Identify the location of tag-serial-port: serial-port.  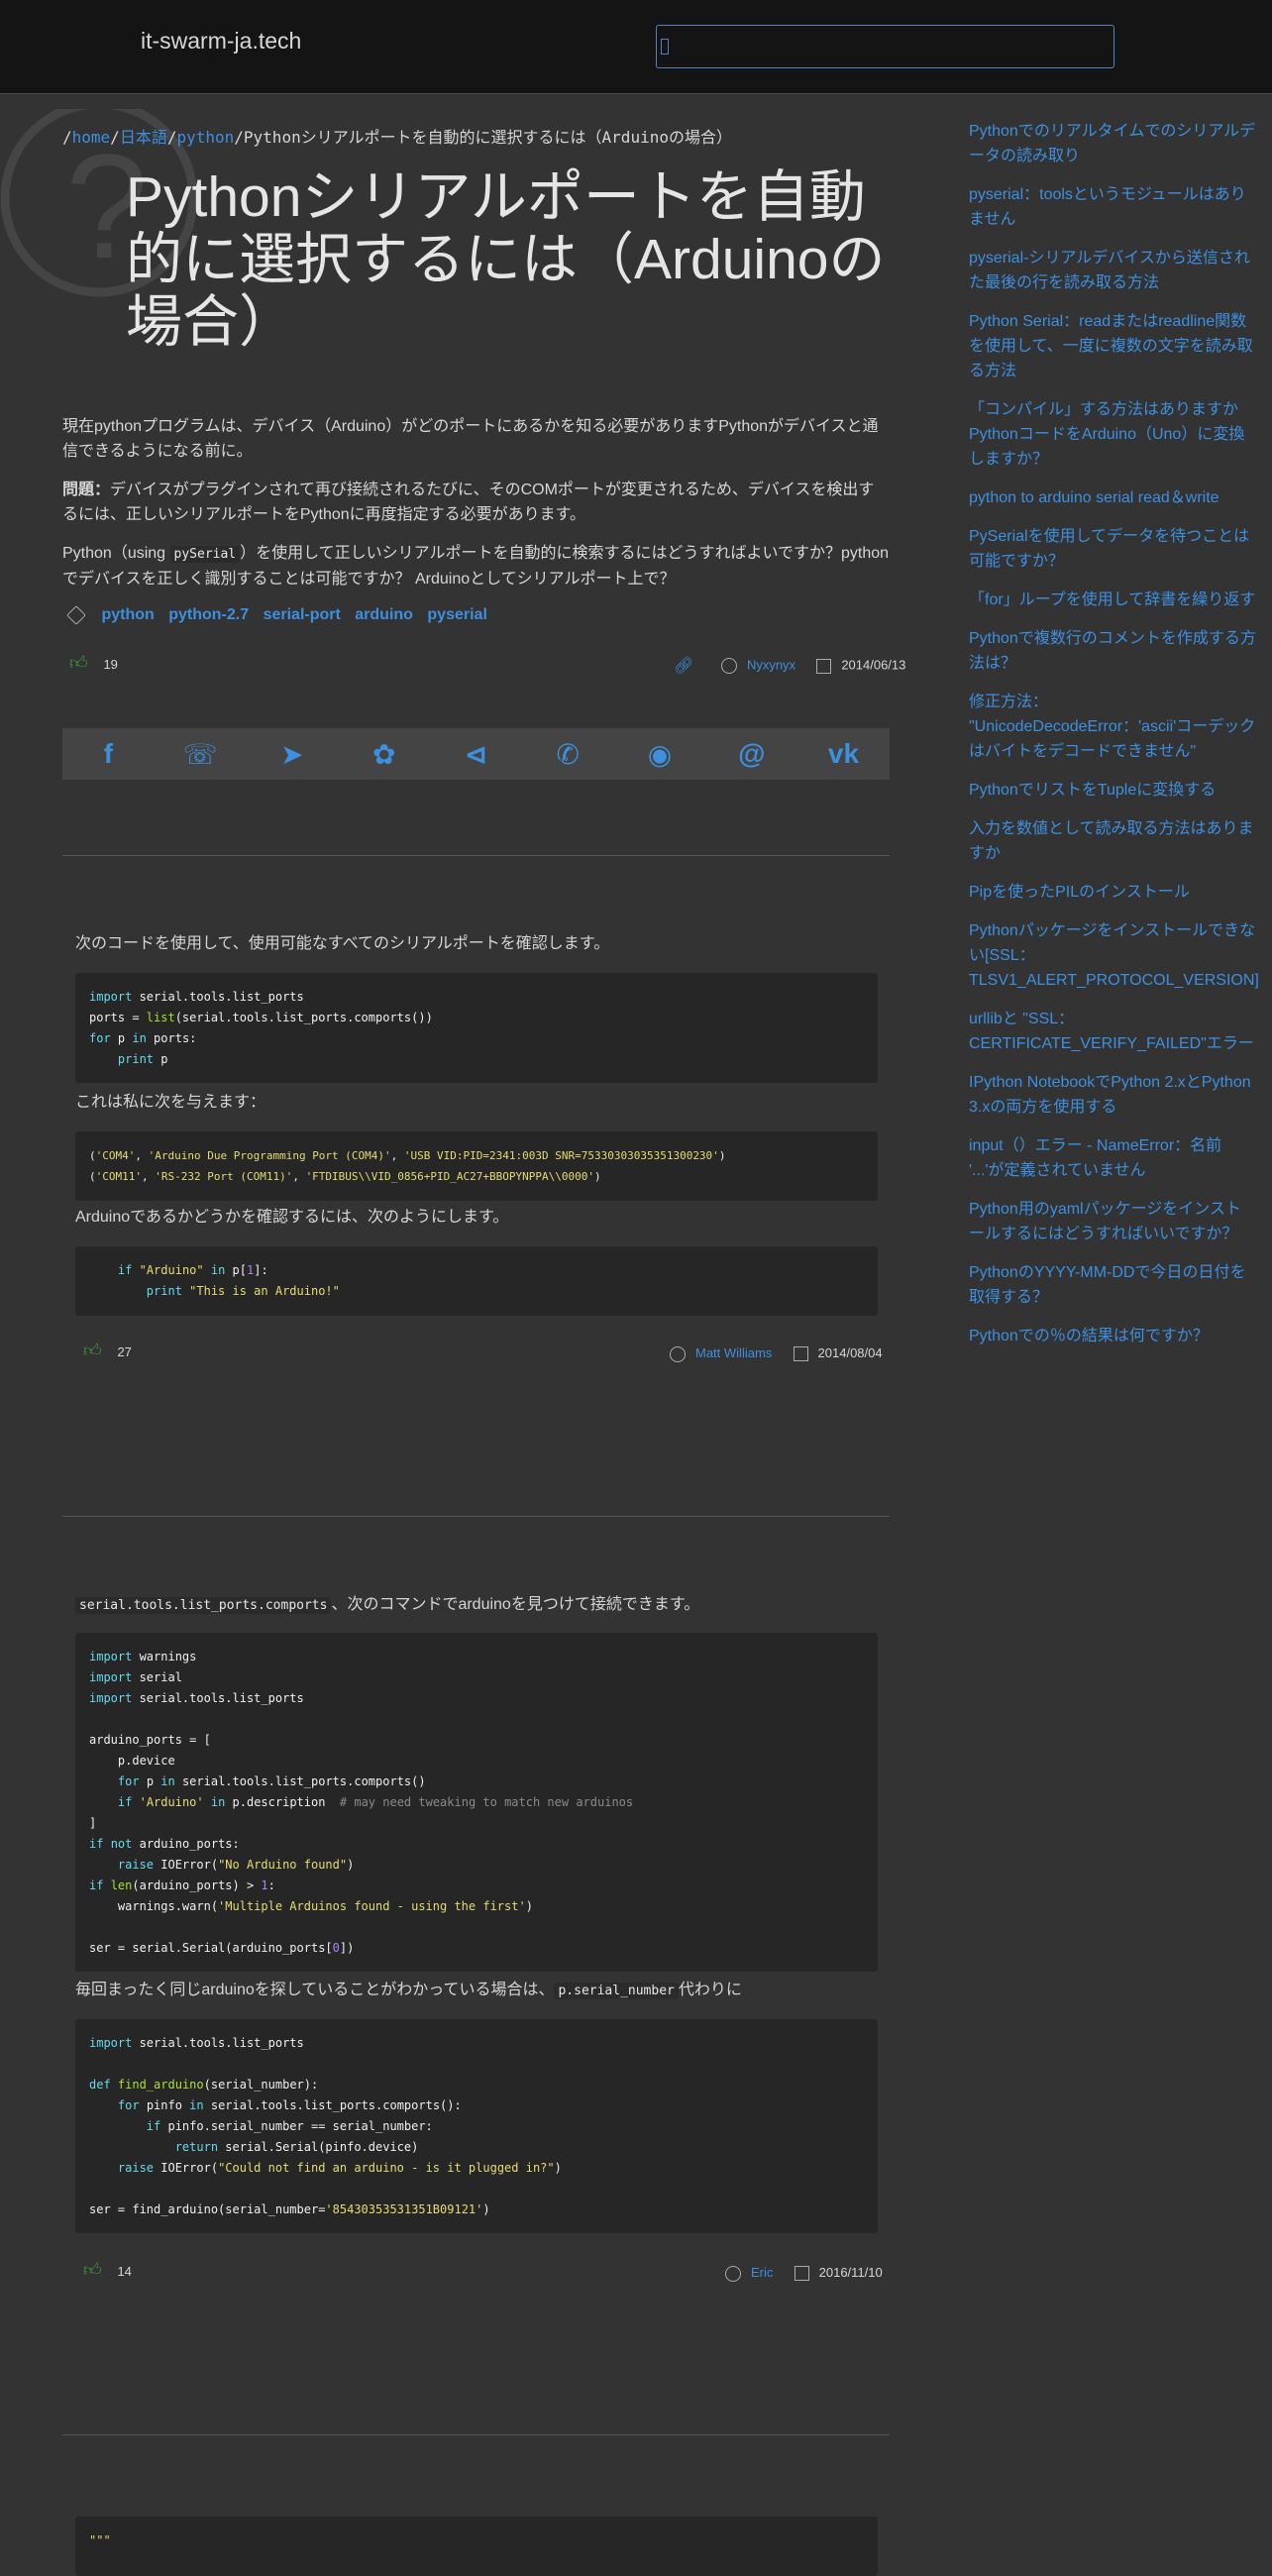
(303, 614).